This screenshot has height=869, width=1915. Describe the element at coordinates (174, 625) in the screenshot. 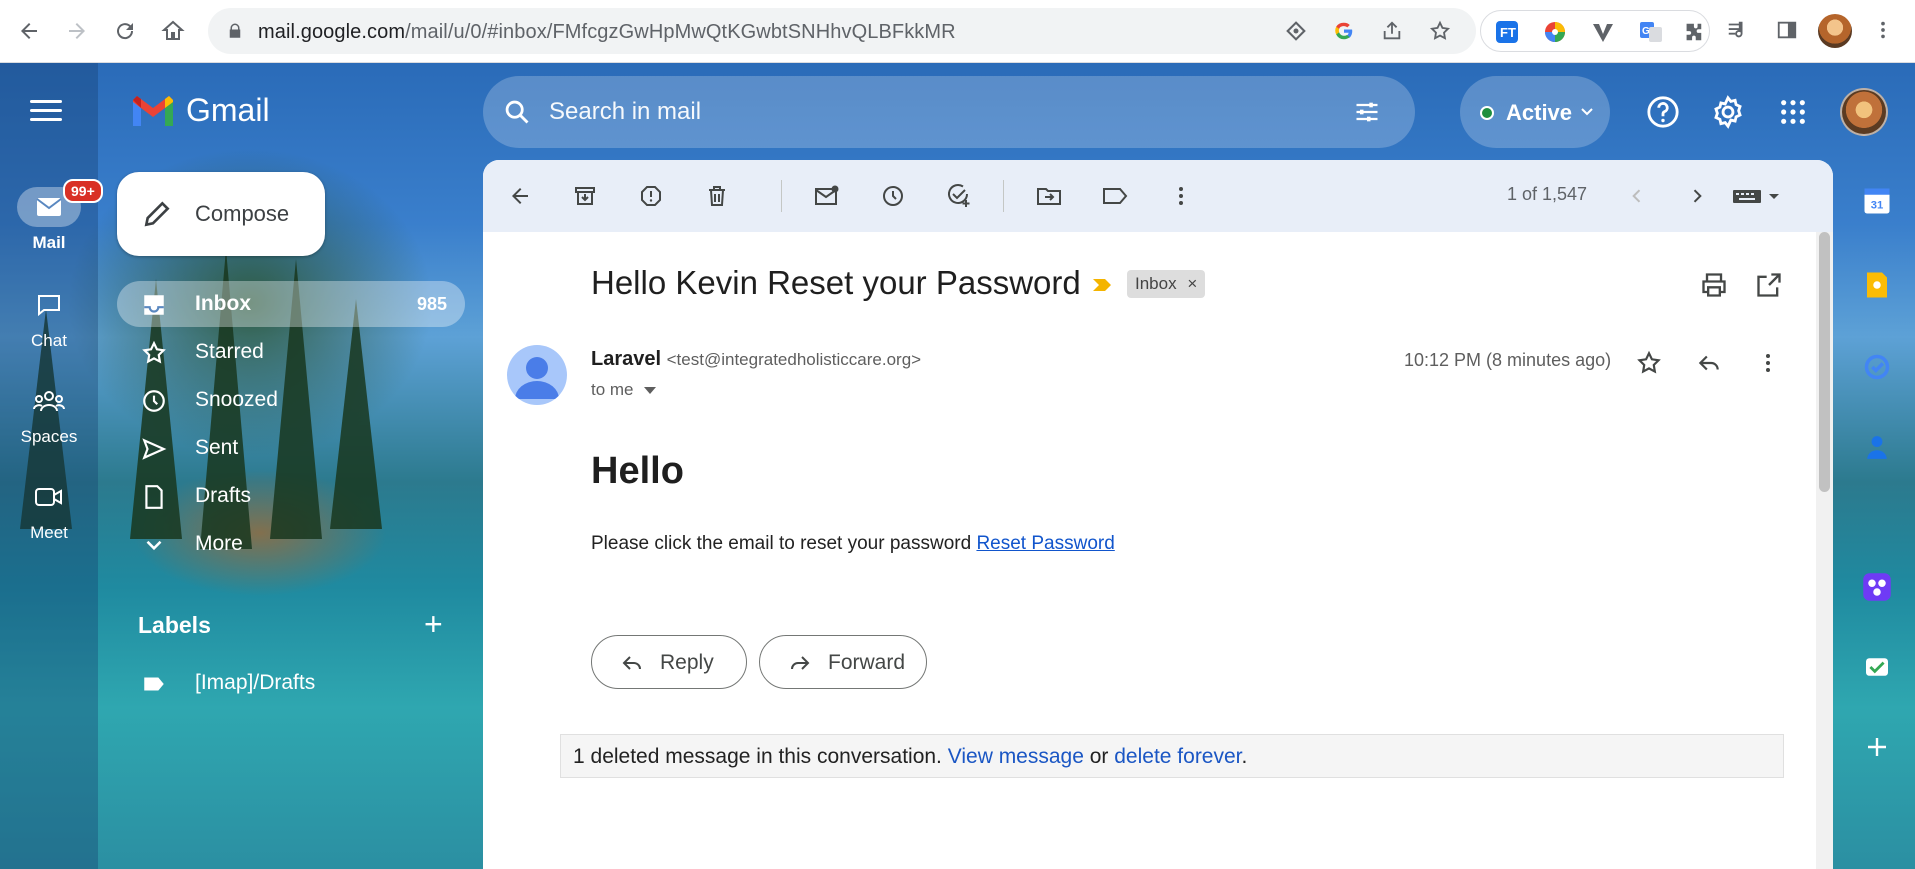

I see `labels-heading: Labels` at that location.